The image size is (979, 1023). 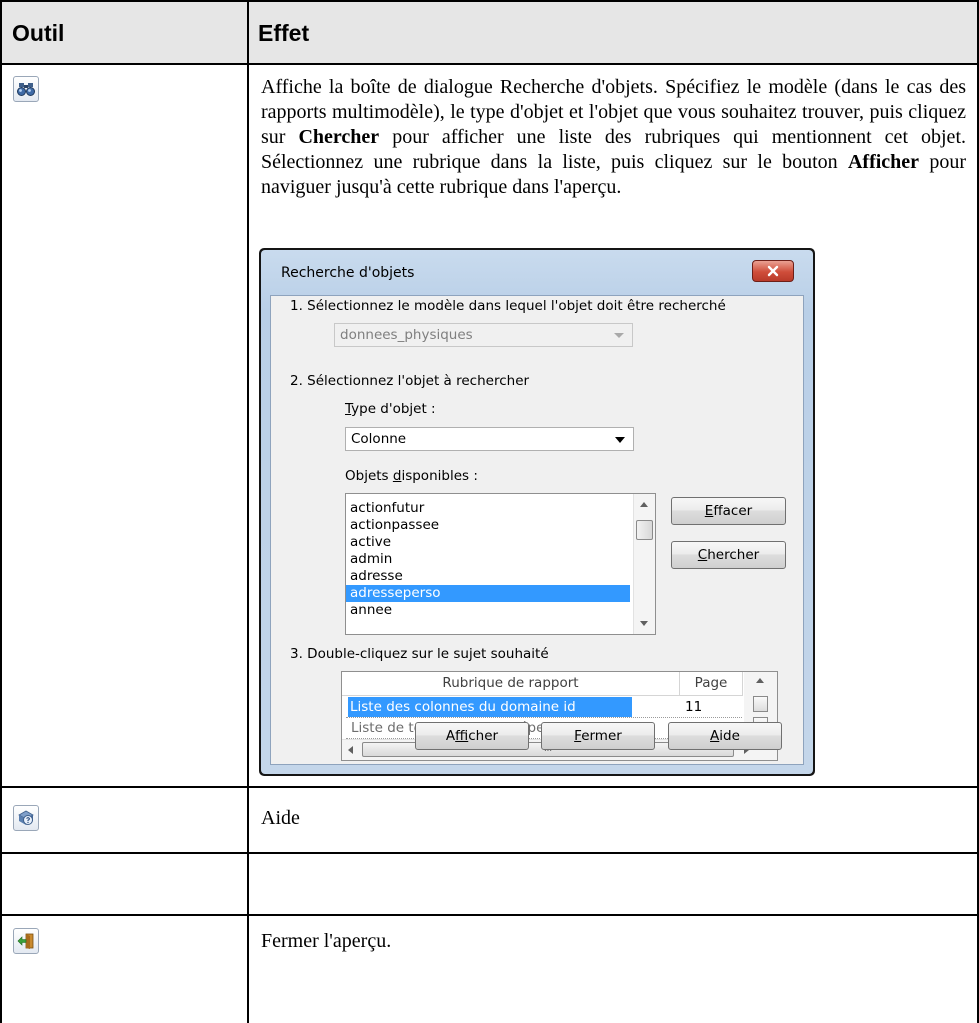 I want to click on list-item: actionfutur, so click(x=488, y=508).